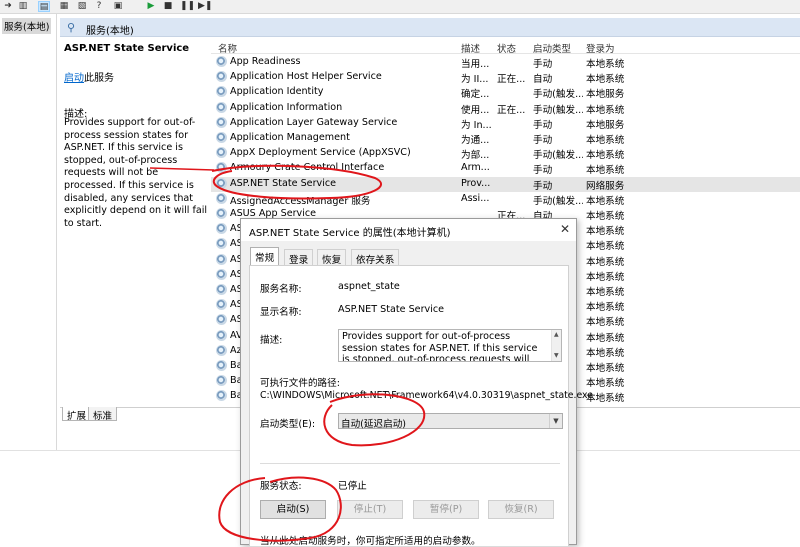  I want to click on pause-icon: ❚❚, so click(187, 6).